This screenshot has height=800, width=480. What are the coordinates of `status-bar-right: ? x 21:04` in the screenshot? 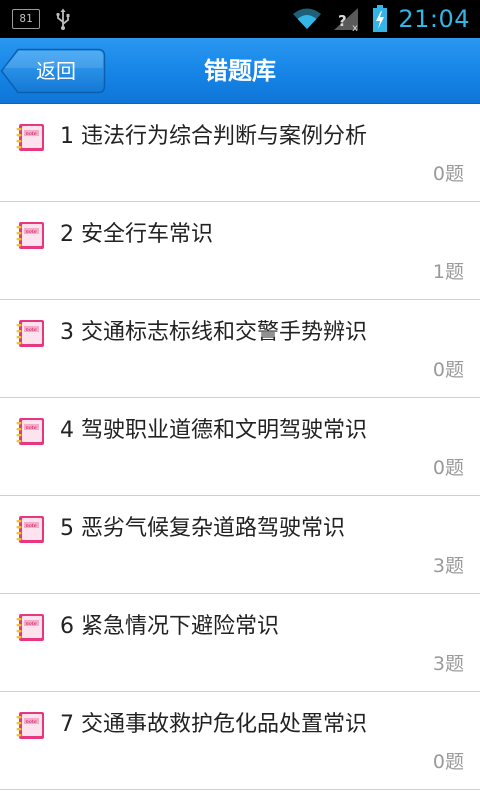 It's located at (381, 19).